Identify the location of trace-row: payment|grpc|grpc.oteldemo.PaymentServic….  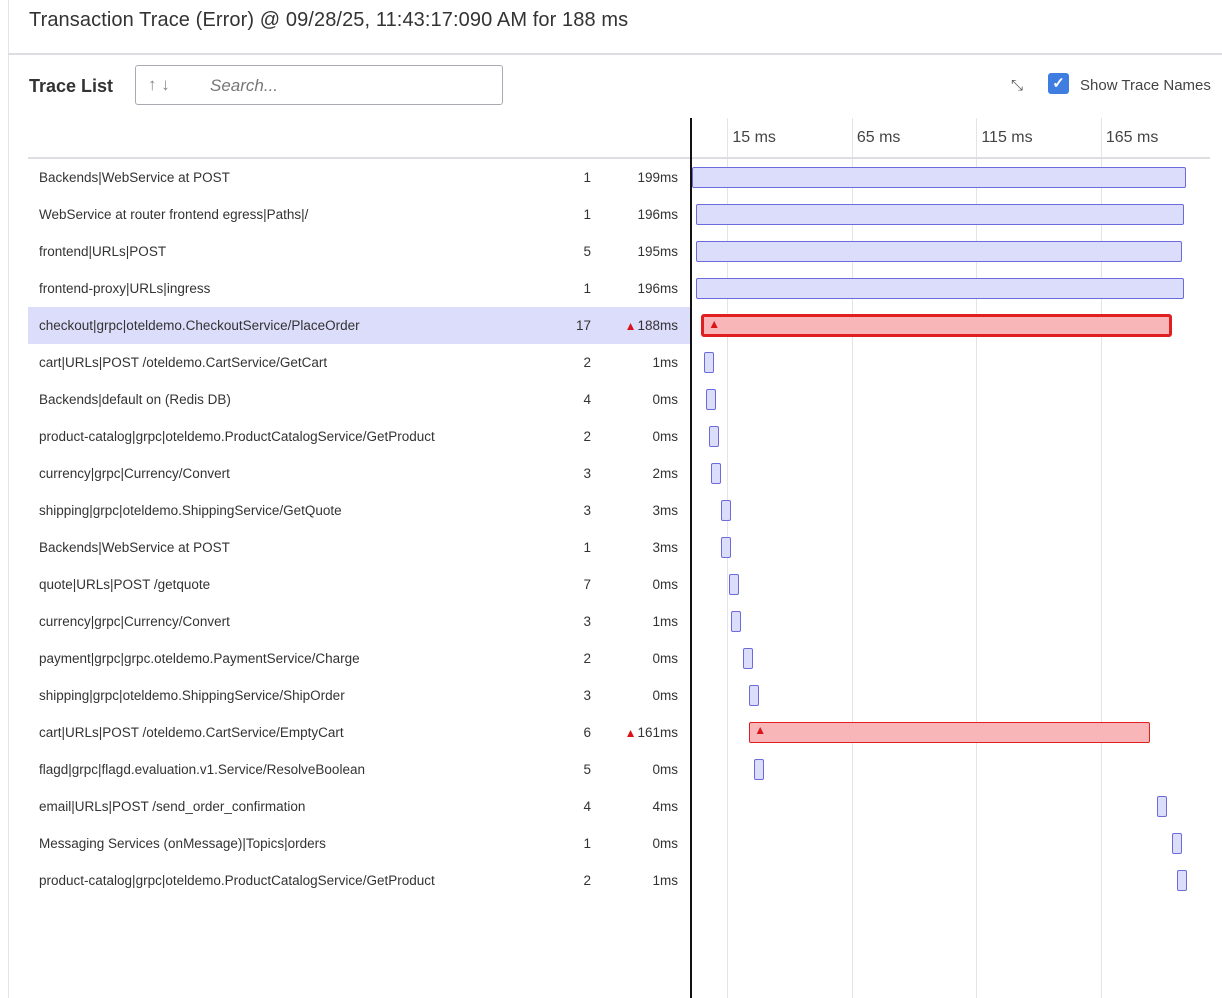
(359, 658).